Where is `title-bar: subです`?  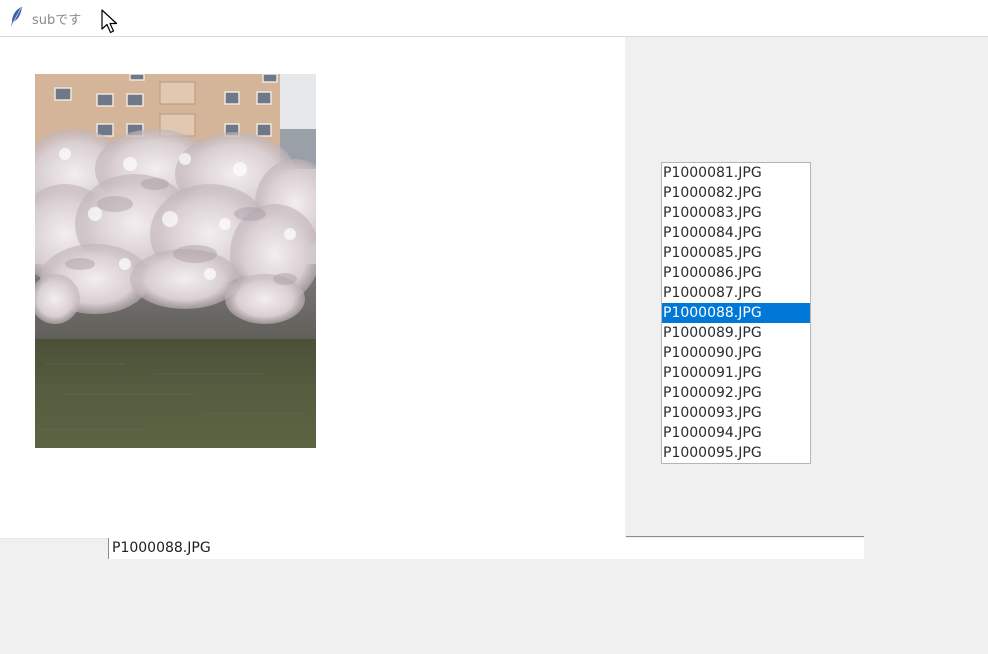
title-bar: subです is located at coordinates (494, 18).